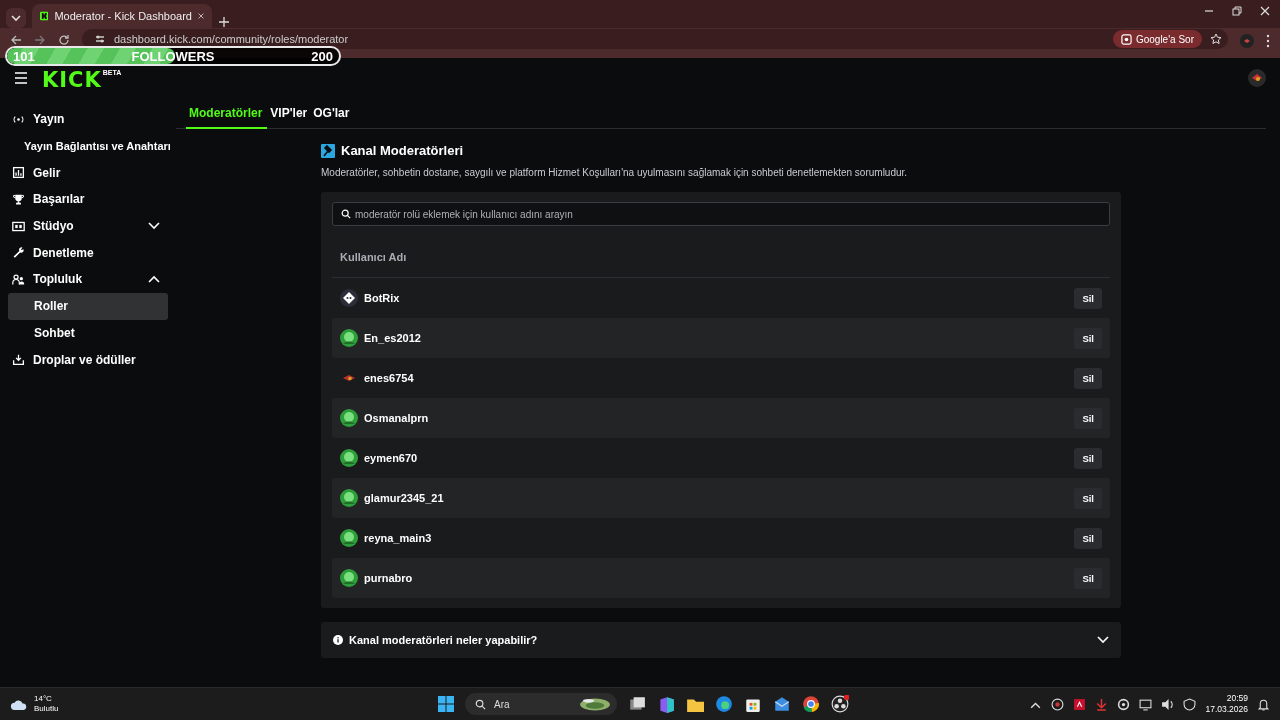 Image resolution: width=1280 pixels, height=720 pixels. I want to click on sidebar-item: Sohbet, so click(88, 333).